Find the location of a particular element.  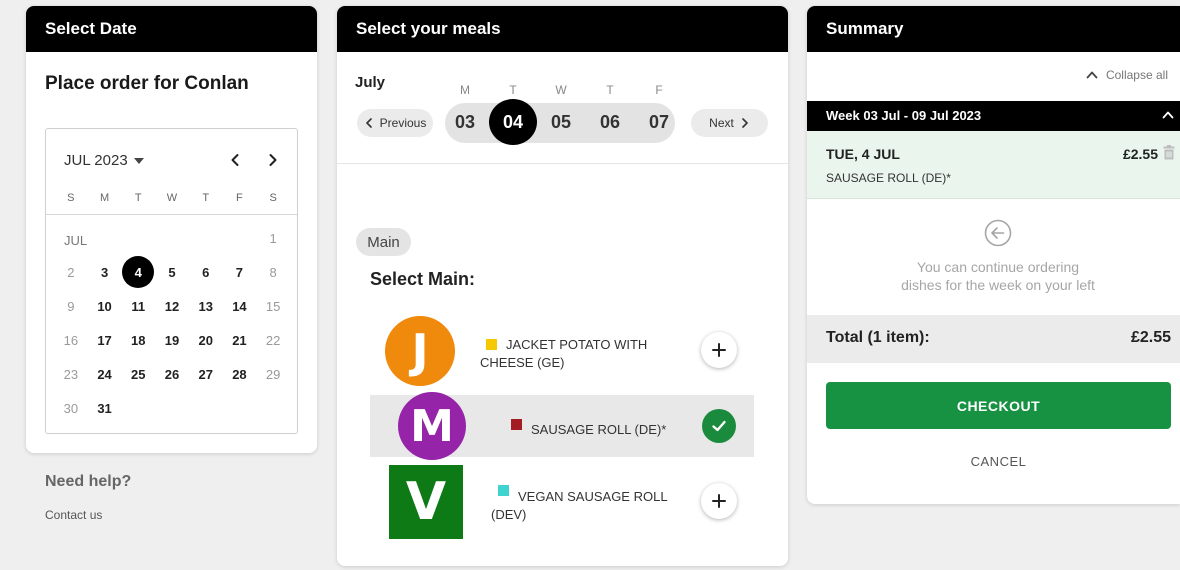

meal-letter-badge: M is located at coordinates (432, 426).